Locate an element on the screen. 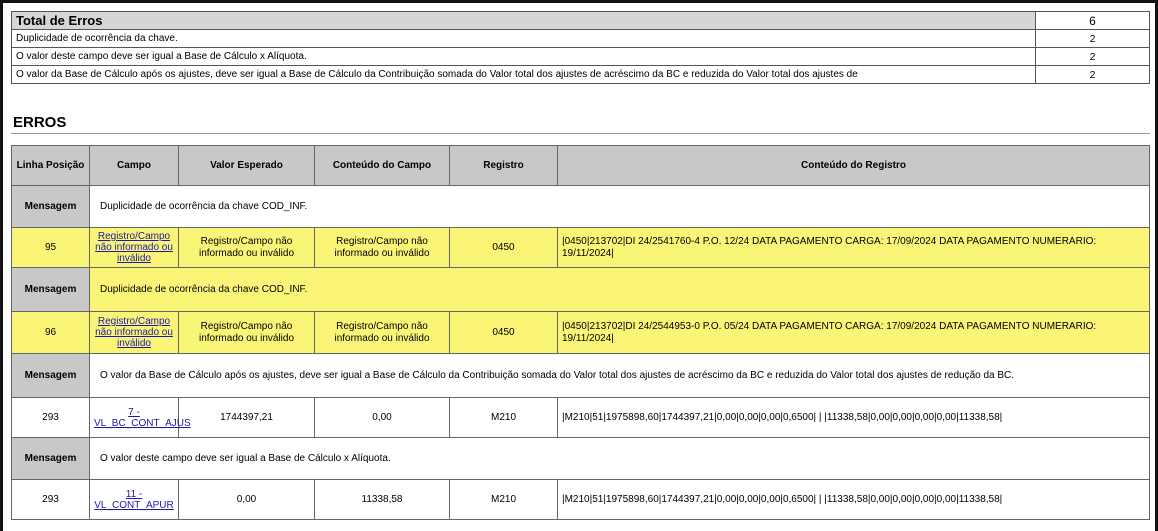 The height and width of the screenshot is (531, 1158). summary-row: Duplicidade de ocorrência da chave. 2 is located at coordinates (580, 38).